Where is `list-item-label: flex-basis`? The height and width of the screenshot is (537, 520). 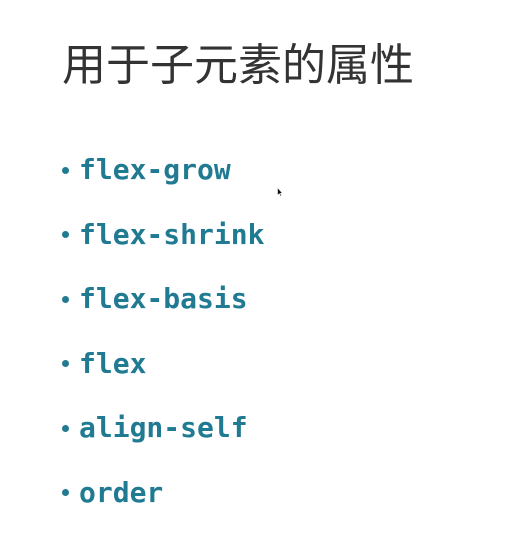 list-item-label: flex-basis is located at coordinates (163, 298).